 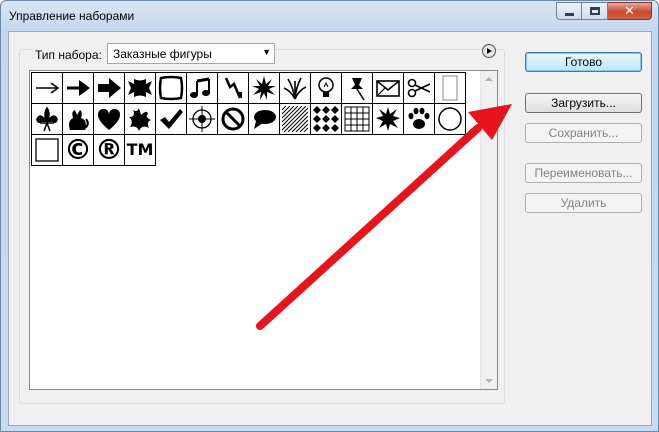 I want to click on splat-icon, so click(x=140, y=119).